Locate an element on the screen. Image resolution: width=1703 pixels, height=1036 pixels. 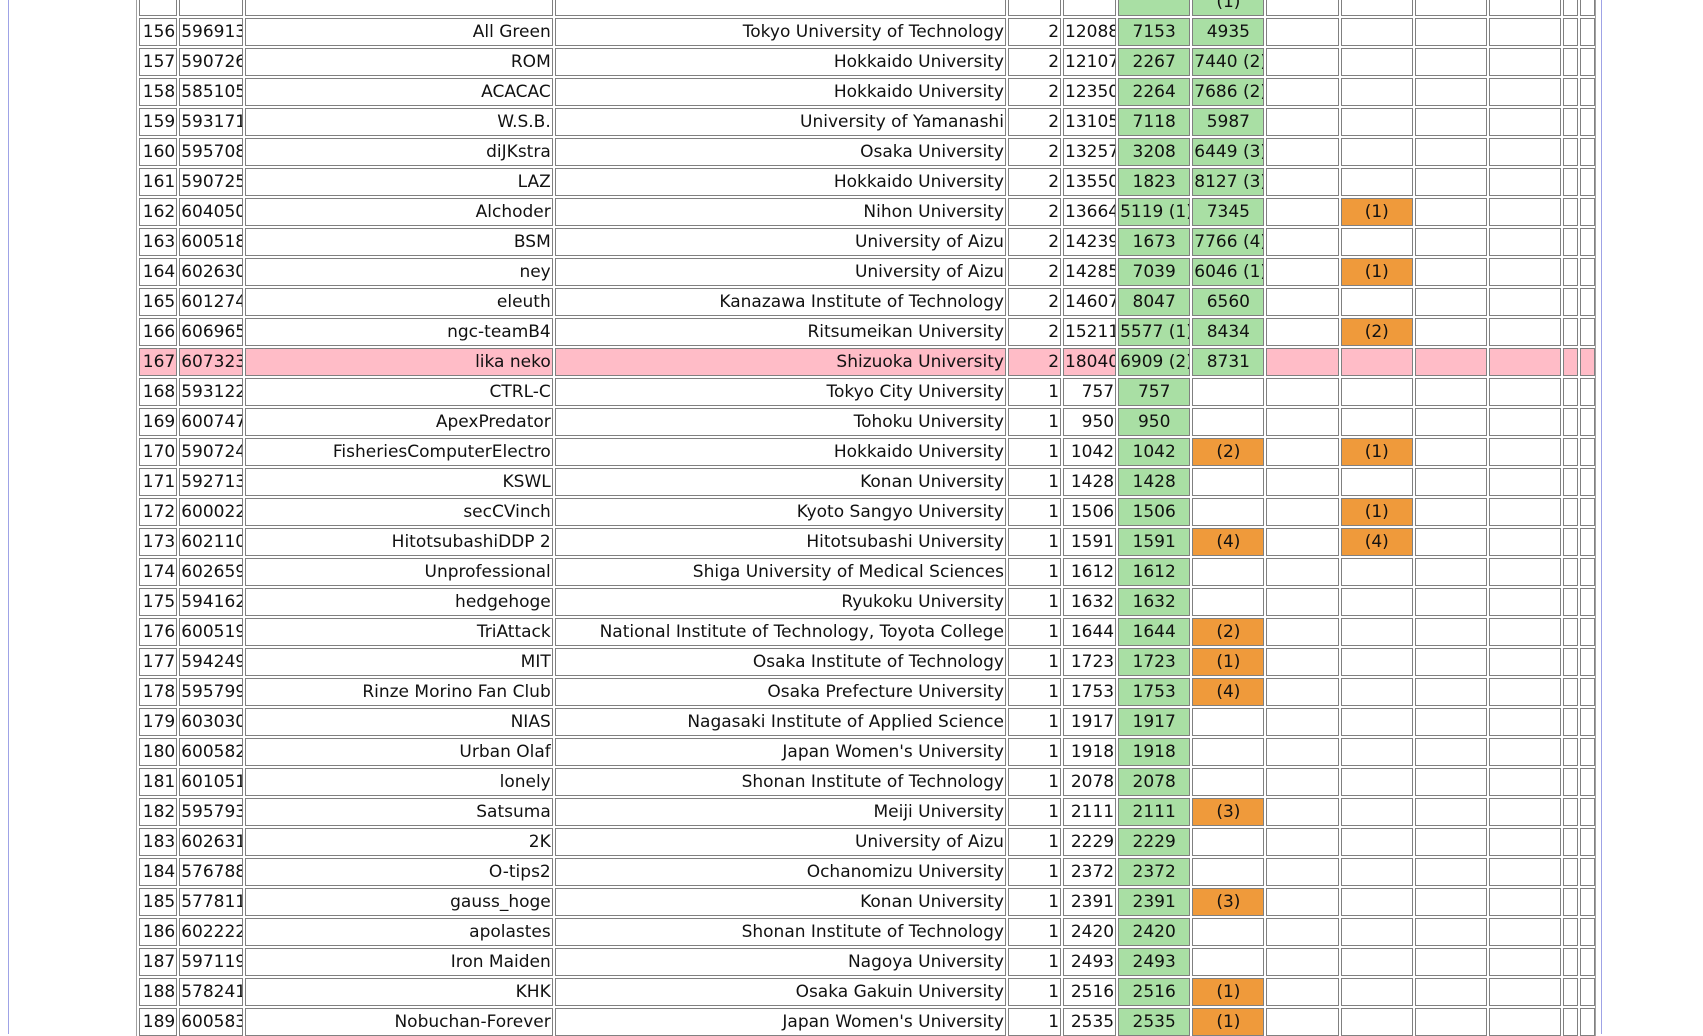
university-cell is located at coordinates (780, 8).